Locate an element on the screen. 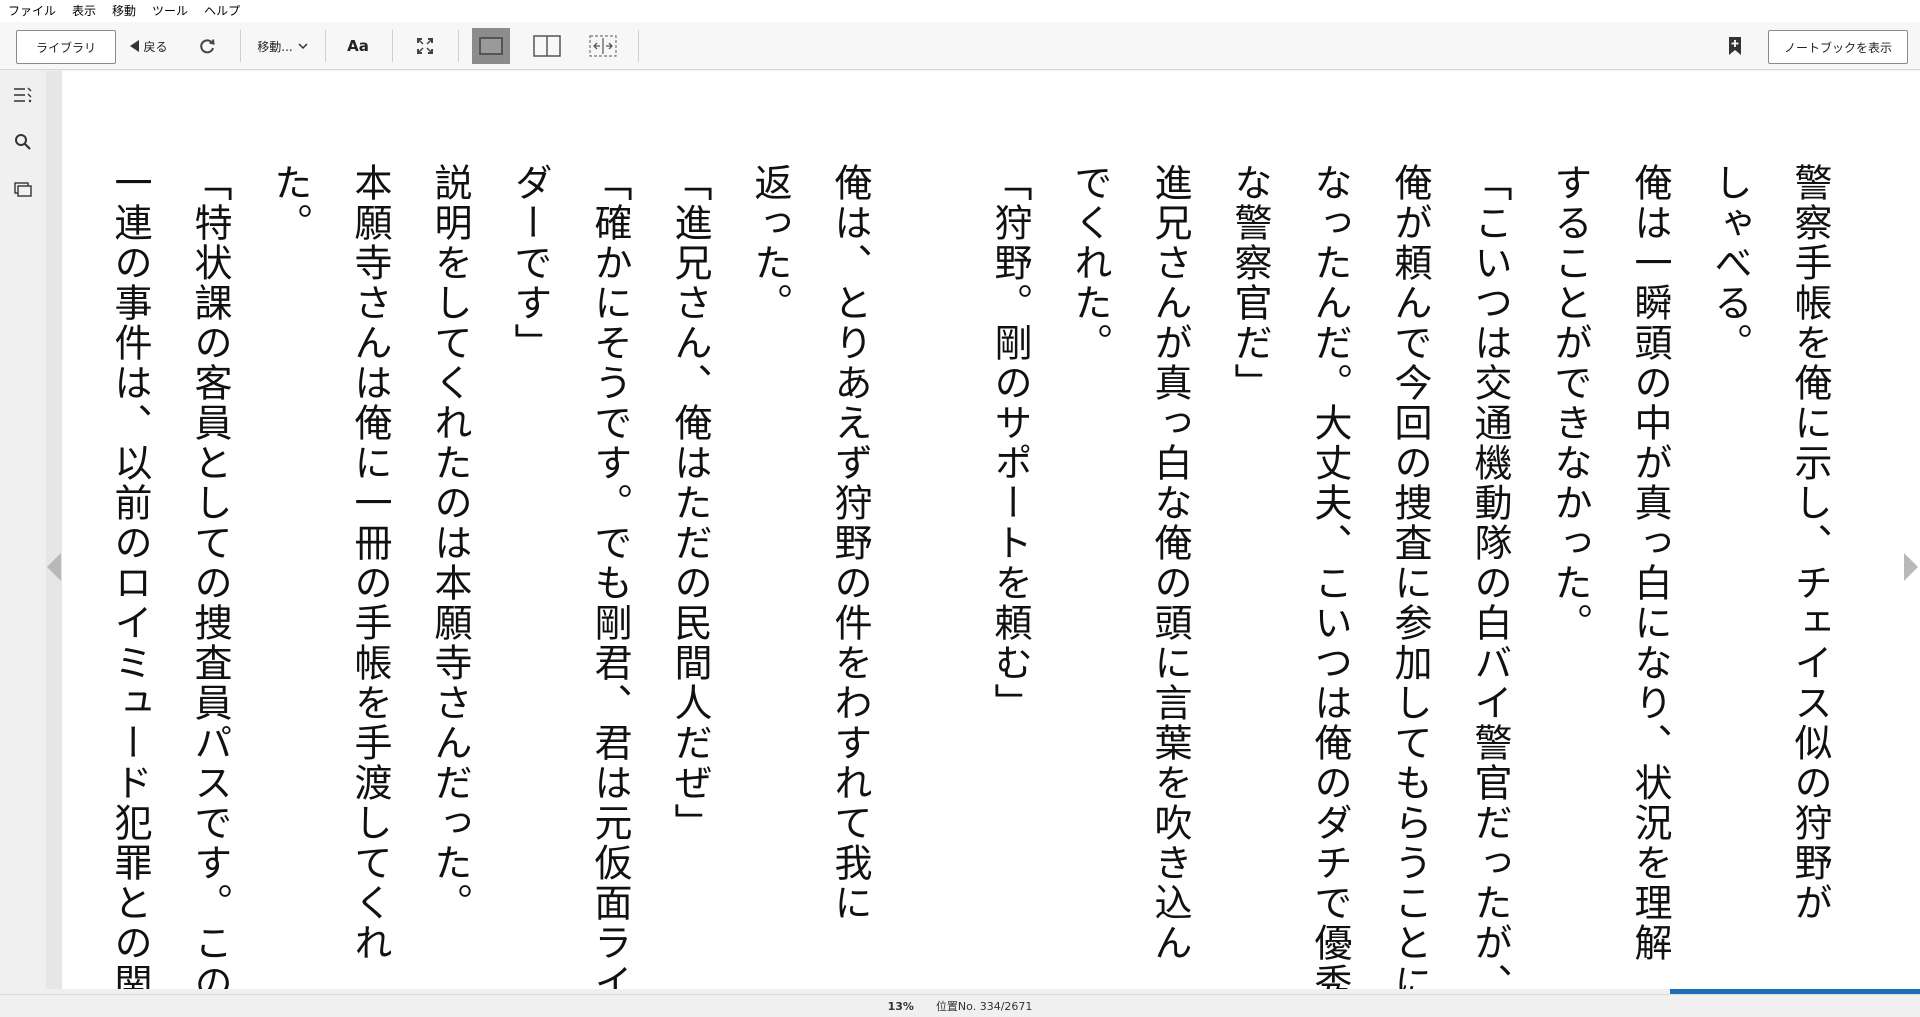 The height and width of the screenshot is (1017, 1920). text-column: 「確かにそうです。でも剛君、君は元仮面ライ is located at coordinates (610, 583).